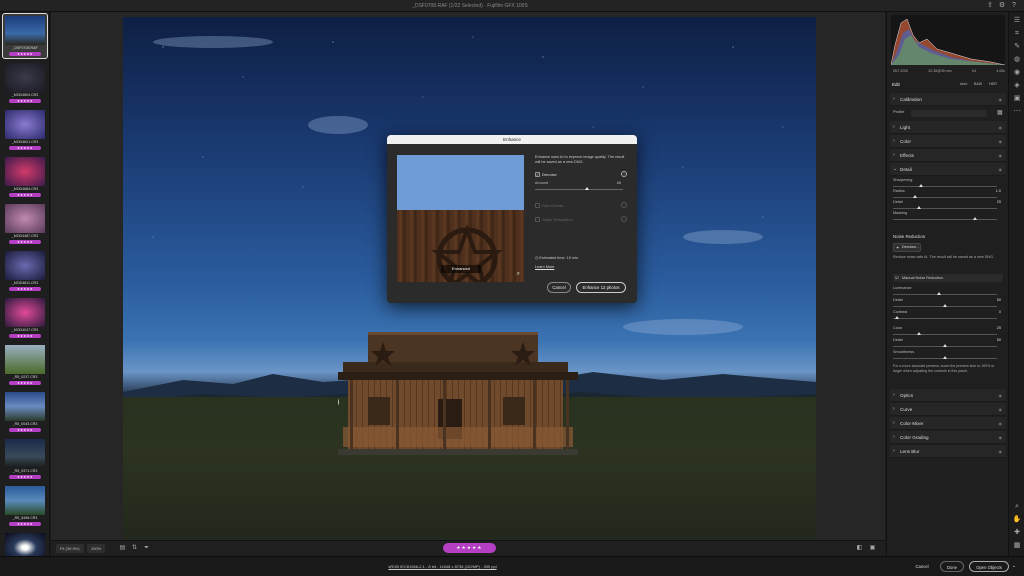 The width and height of the screenshot is (1024, 576). I want to click on edit-sliders-icon: ☰, so click(1017, 21).